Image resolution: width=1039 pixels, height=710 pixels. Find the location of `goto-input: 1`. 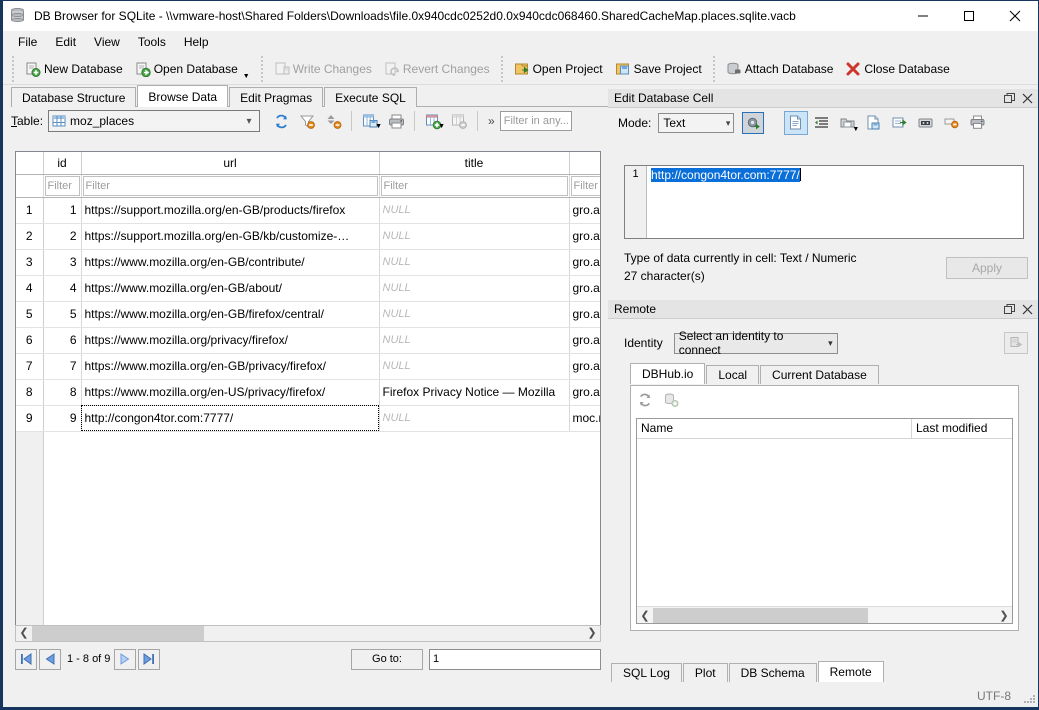

goto-input: 1 is located at coordinates (515, 659).